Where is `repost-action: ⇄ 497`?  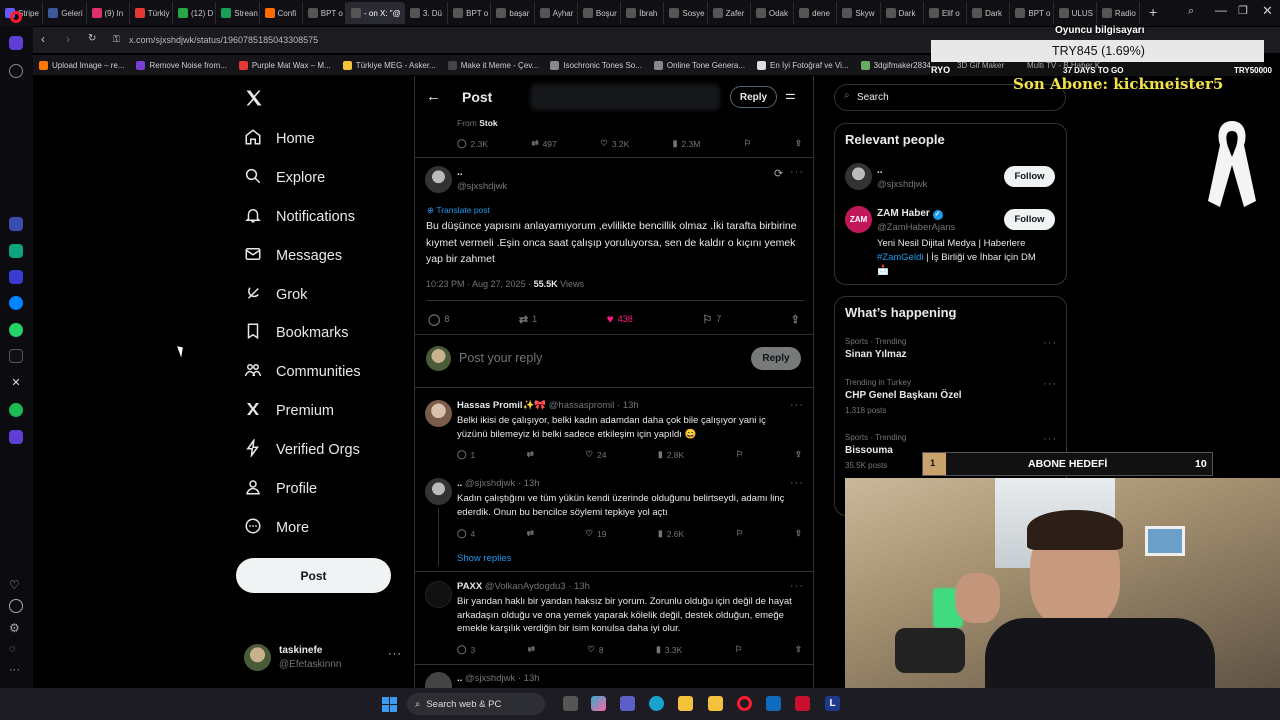
repost-action: ⇄ 497 is located at coordinates (543, 143).